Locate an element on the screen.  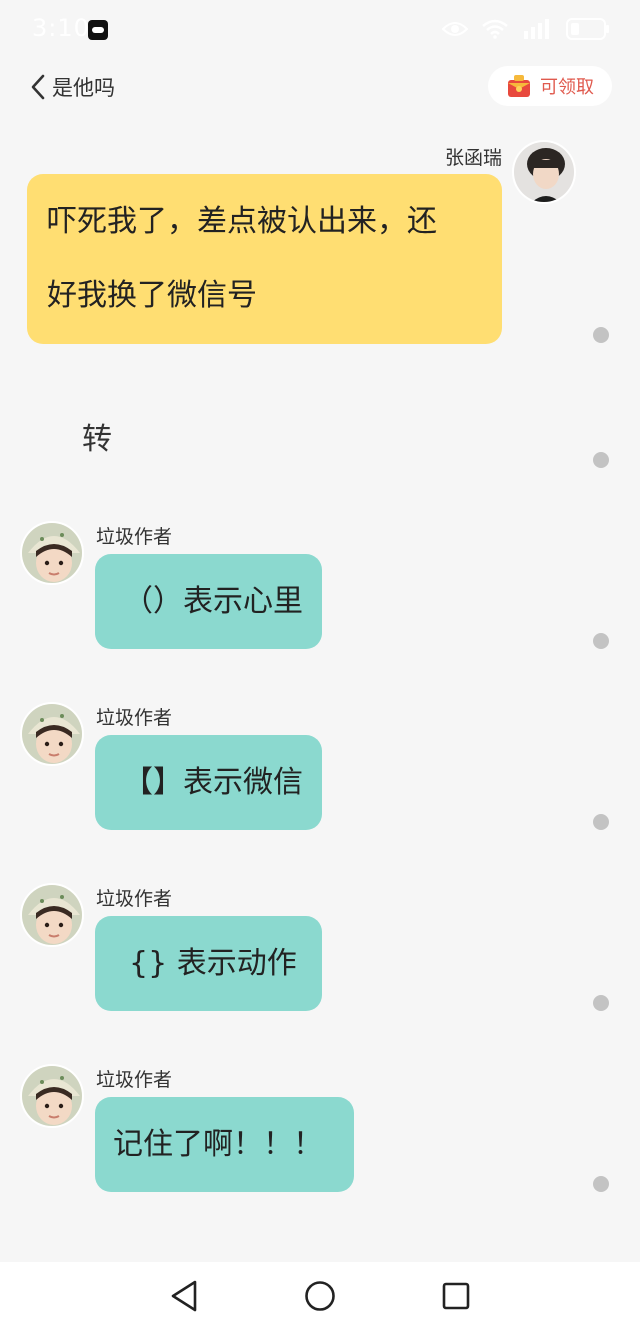
reward-button: 可领取 is located at coordinates (550, 86).